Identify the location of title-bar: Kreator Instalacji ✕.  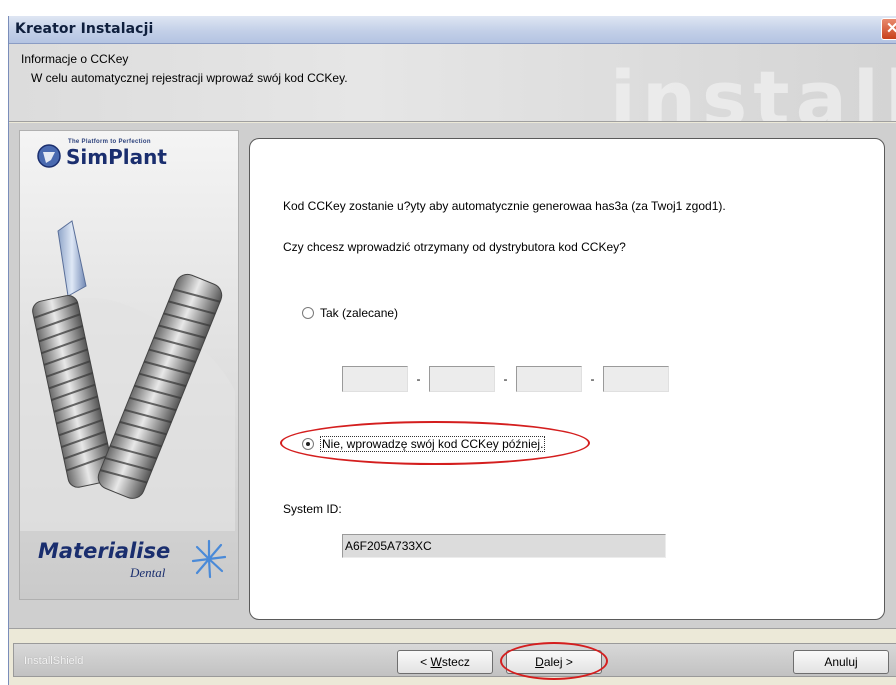
(452, 30).